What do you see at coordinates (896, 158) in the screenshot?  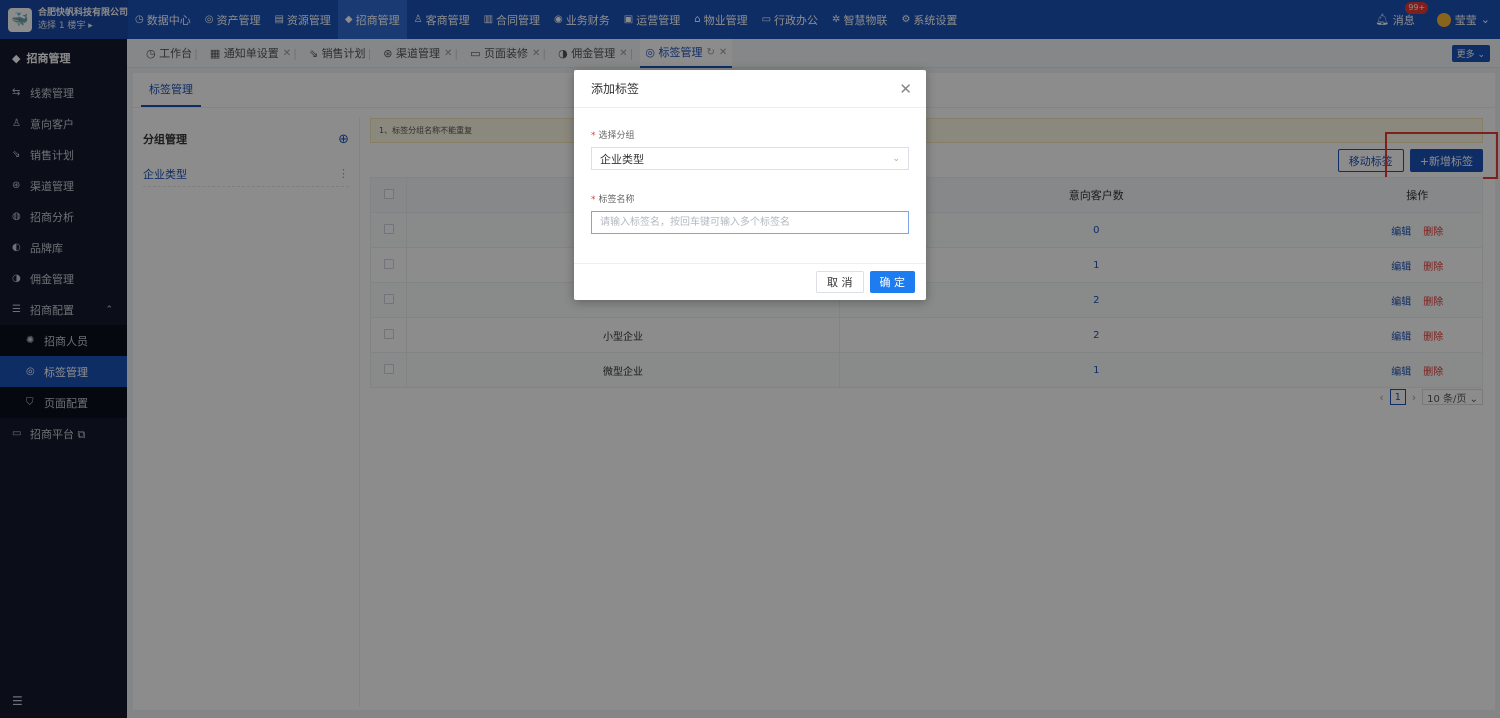 I see `chevron-down-icon: ⌄` at bounding box center [896, 158].